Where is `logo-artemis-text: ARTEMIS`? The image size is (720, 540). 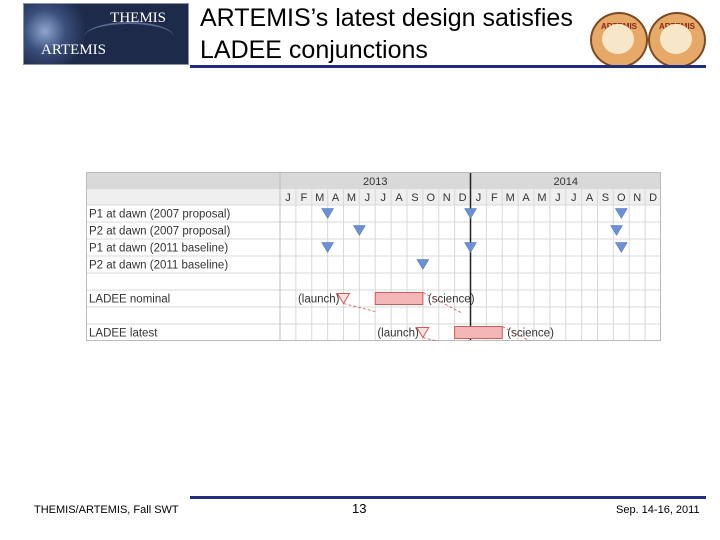
logo-artemis-text: ARTEMIS is located at coordinates (73, 50).